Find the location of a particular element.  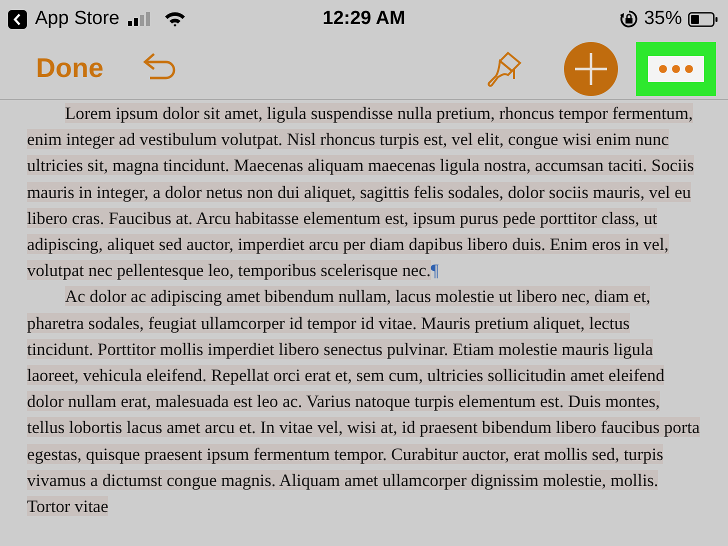

back-to-app-label: App Store is located at coordinates (77, 19).